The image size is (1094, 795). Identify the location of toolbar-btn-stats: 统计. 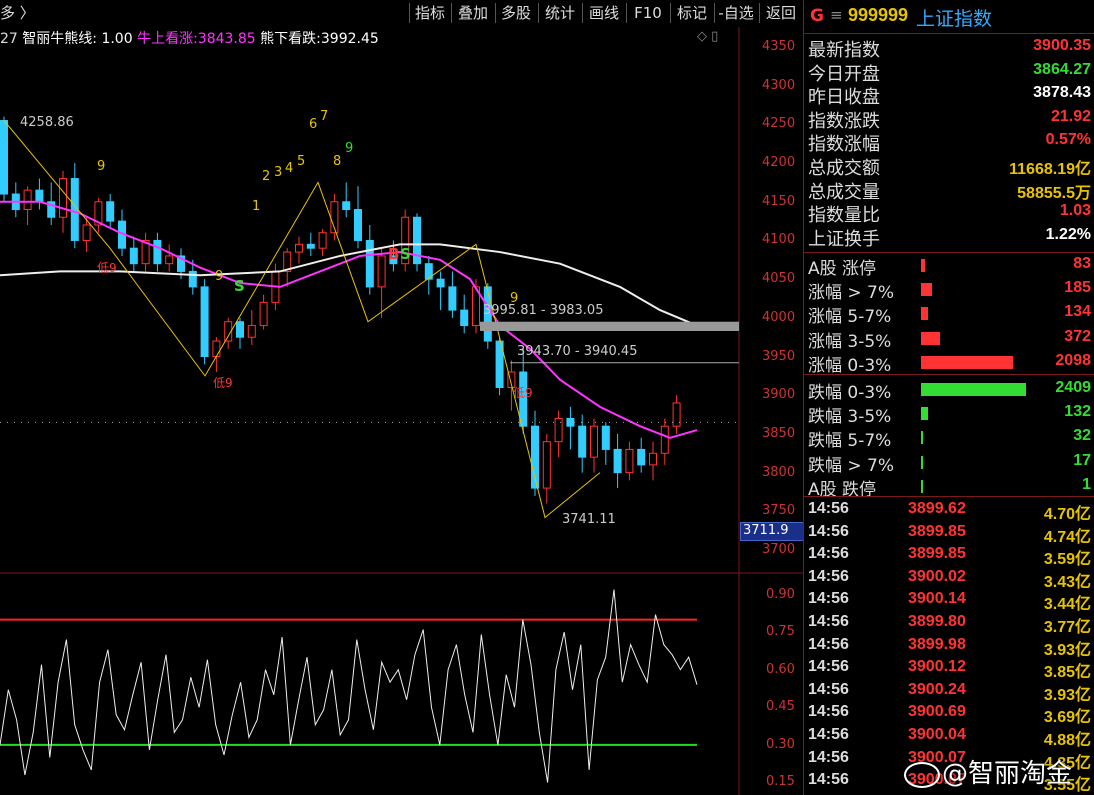
(560, 13).